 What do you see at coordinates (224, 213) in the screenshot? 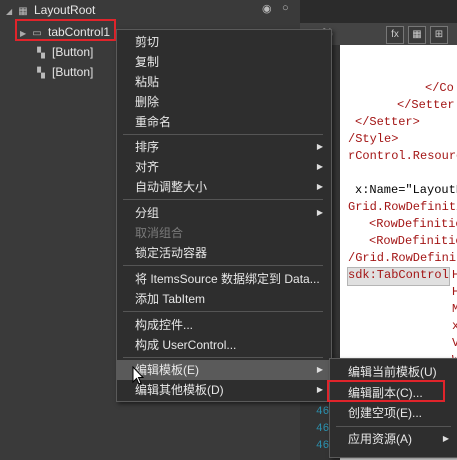
I see `menu-item-group: 分组 ▶` at bounding box center [224, 213].